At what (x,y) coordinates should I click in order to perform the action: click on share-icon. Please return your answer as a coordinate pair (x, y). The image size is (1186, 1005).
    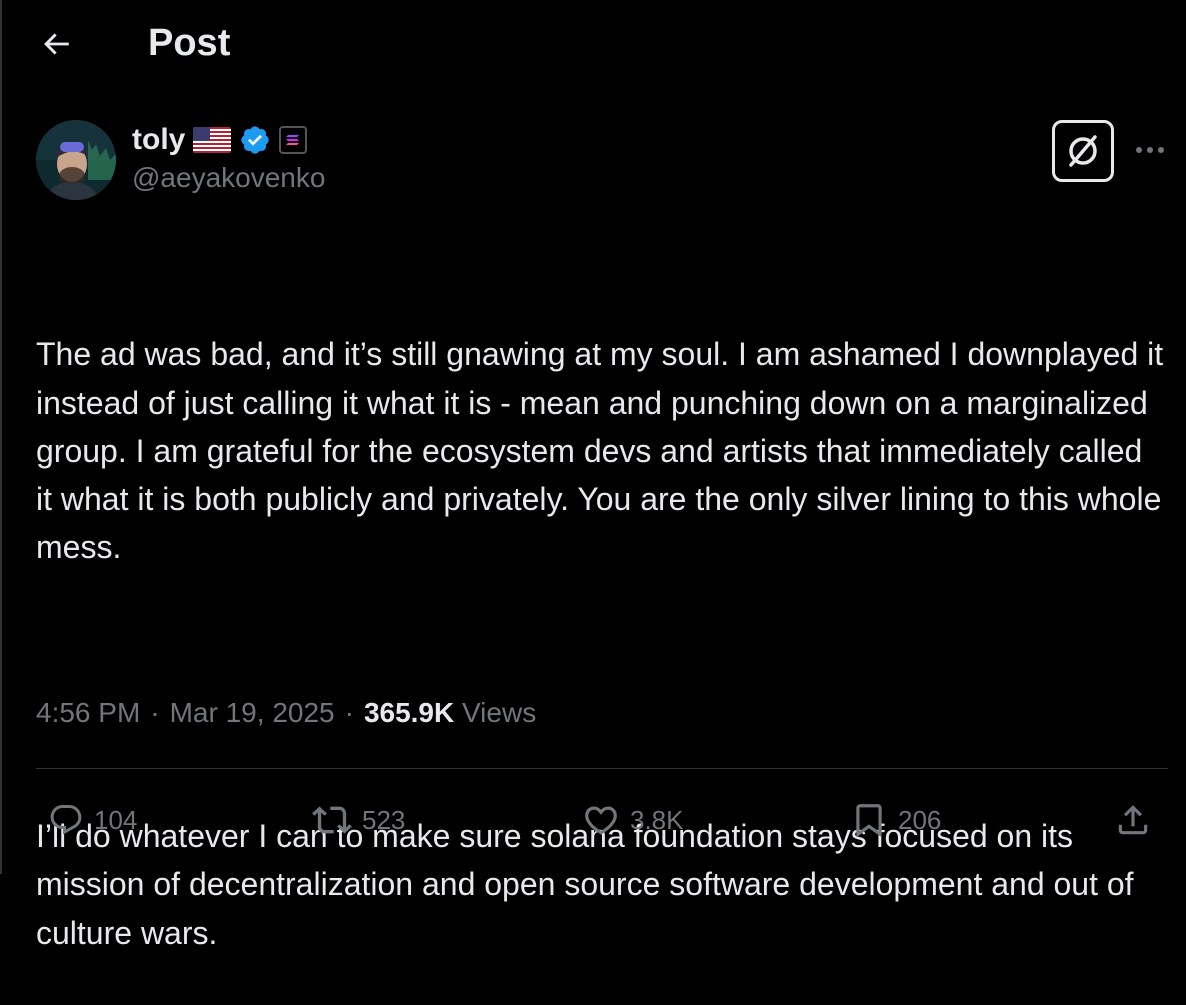
    Looking at the image, I should click on (1133, 820).